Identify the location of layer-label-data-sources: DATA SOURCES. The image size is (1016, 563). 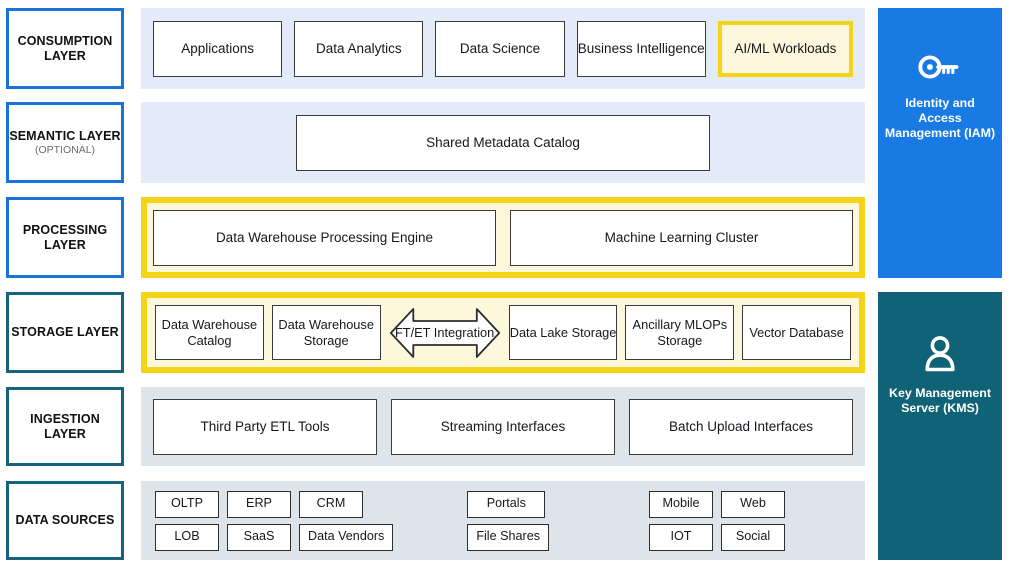
(65, 520).